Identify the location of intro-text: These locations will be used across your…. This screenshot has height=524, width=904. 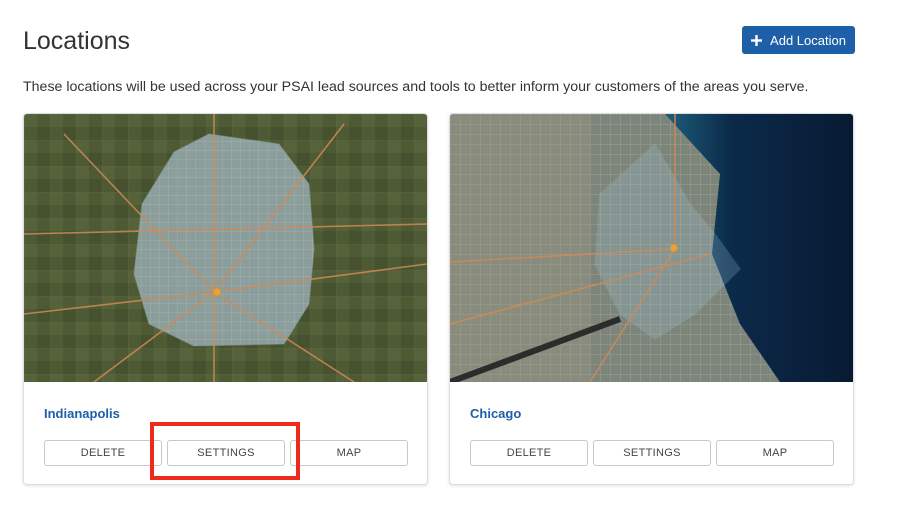
(416, 87).